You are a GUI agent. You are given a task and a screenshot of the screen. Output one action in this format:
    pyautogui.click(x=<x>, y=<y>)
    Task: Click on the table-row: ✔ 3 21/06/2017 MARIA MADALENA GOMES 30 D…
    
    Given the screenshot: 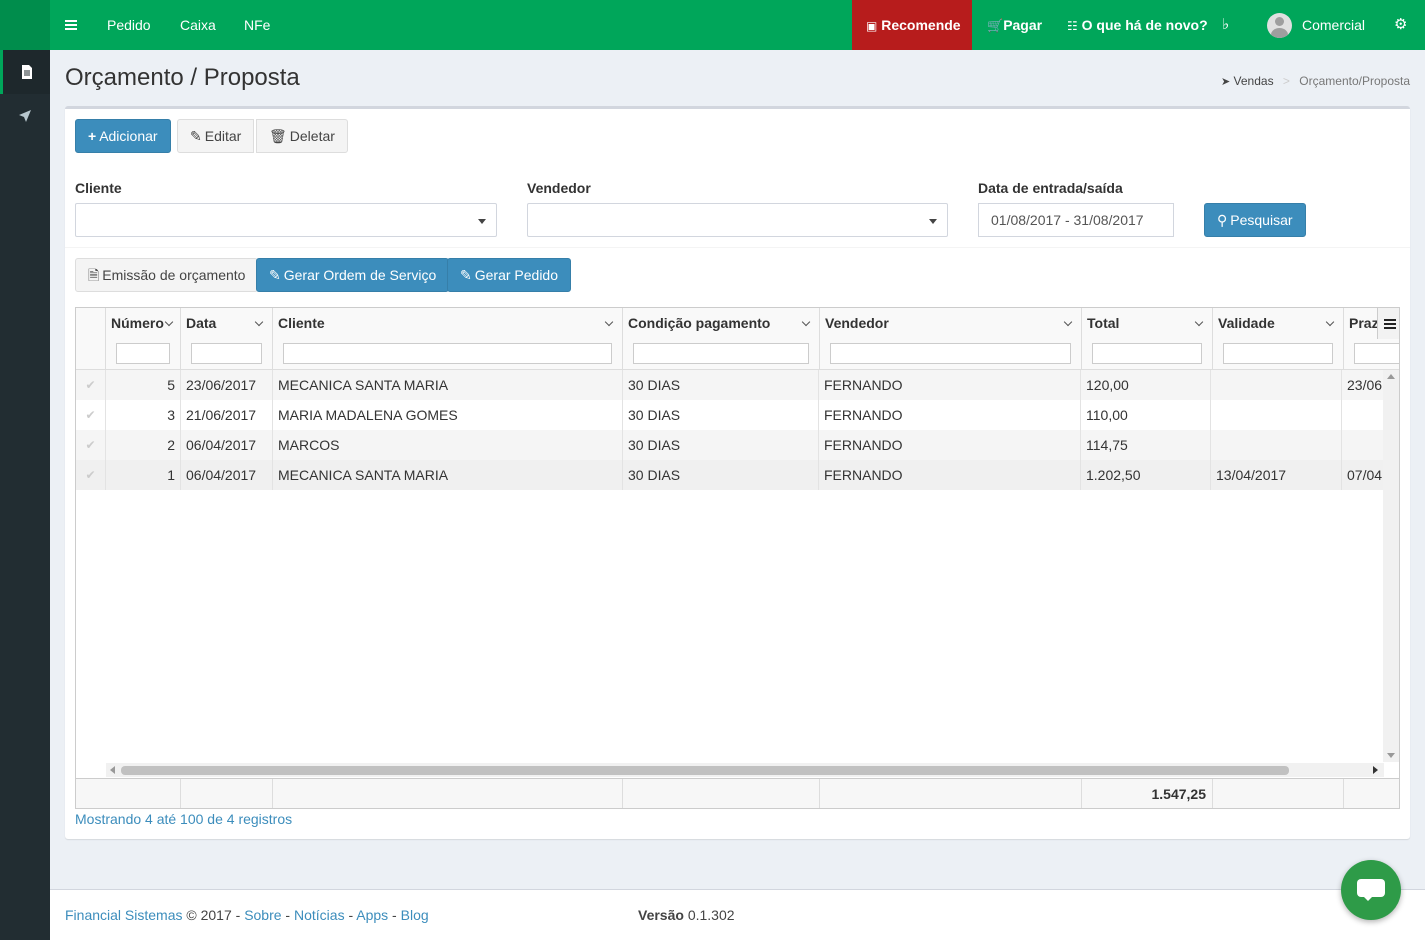 What is the action you would take?
    pyautogui.click(x=730, y=415)
    